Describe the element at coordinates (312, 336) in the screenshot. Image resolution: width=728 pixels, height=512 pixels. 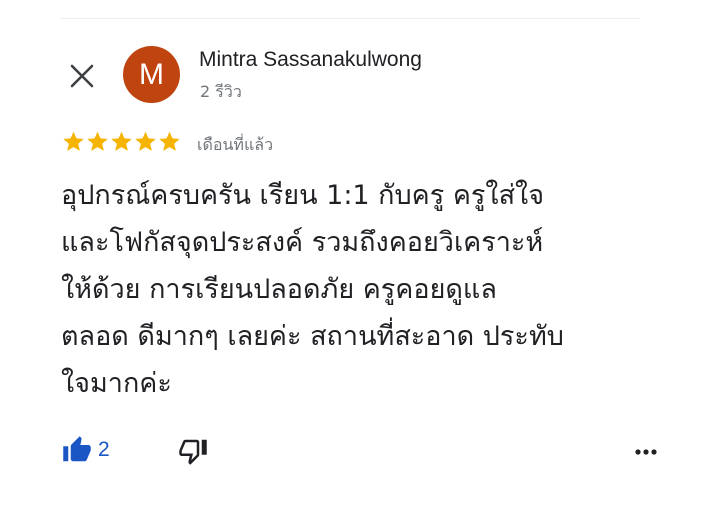
I see `review-line: ตลอด ดีมากๆ เลยค่ะ สถานที่สะอาด ประทับ` at that location.